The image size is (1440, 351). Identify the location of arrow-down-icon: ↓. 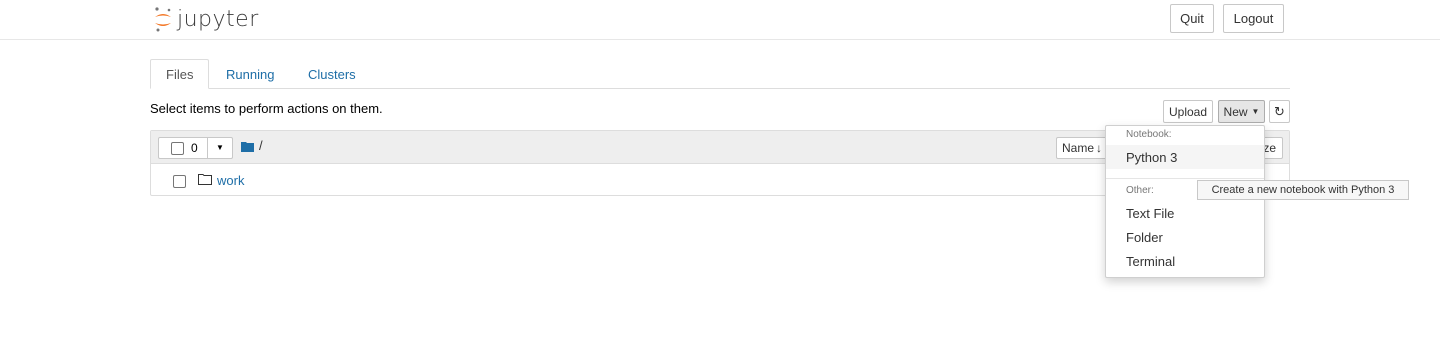
(1099, 148).